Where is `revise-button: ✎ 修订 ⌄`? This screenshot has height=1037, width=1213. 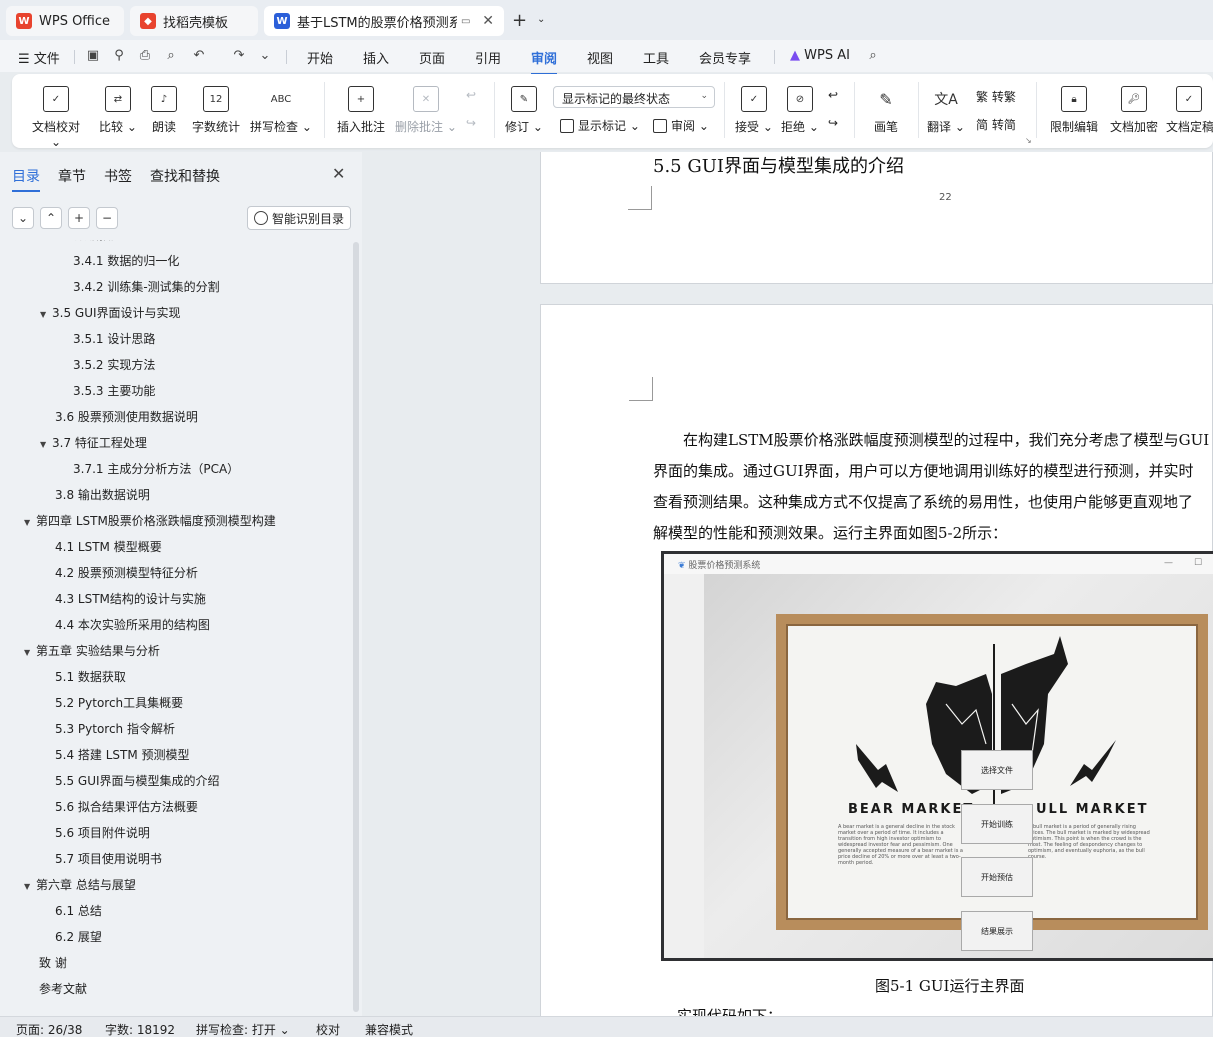
revise-button: ✎ 修订 ⌄ is located at coordinates (524, 110).